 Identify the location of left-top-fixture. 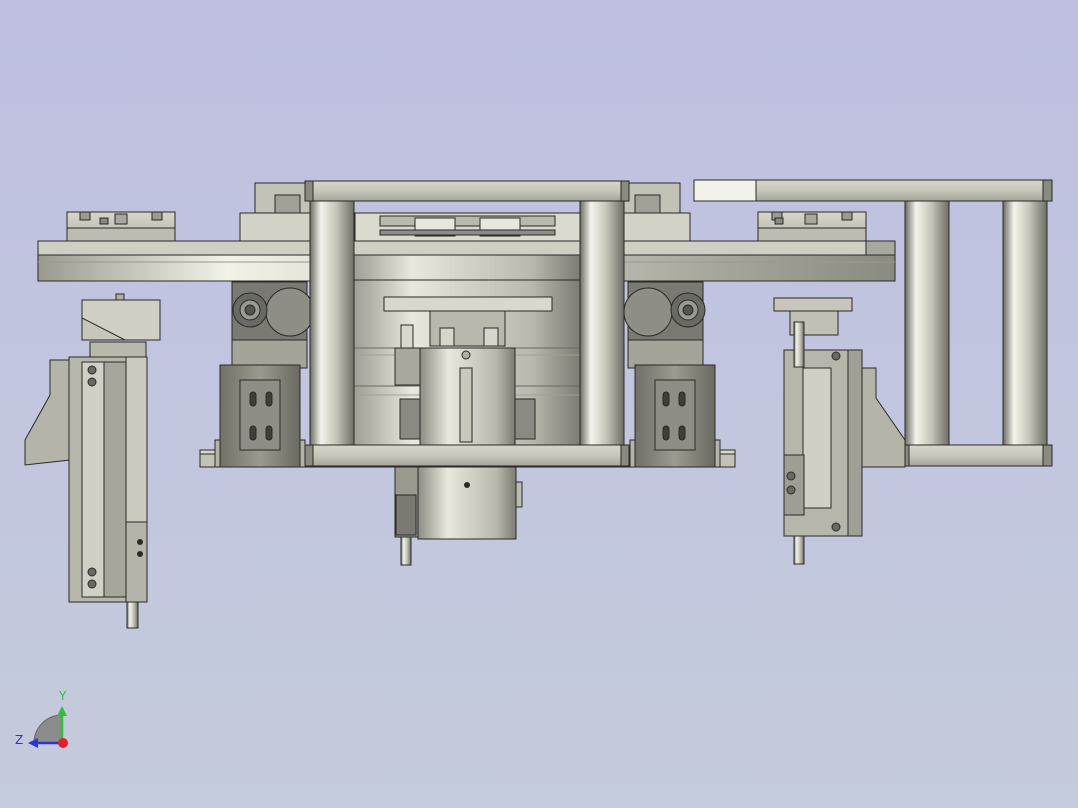
(121, 226).